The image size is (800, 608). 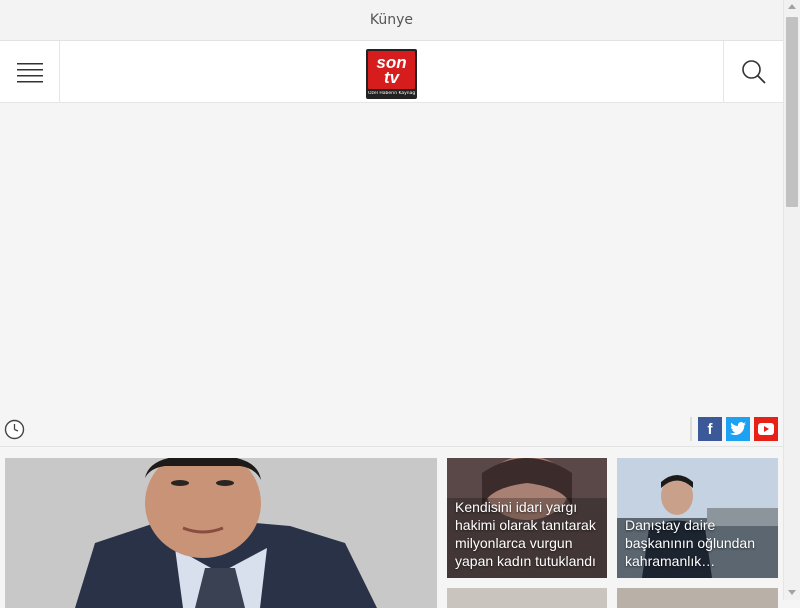 I want to click on hamburger-icon, so click(x=29, y=72).